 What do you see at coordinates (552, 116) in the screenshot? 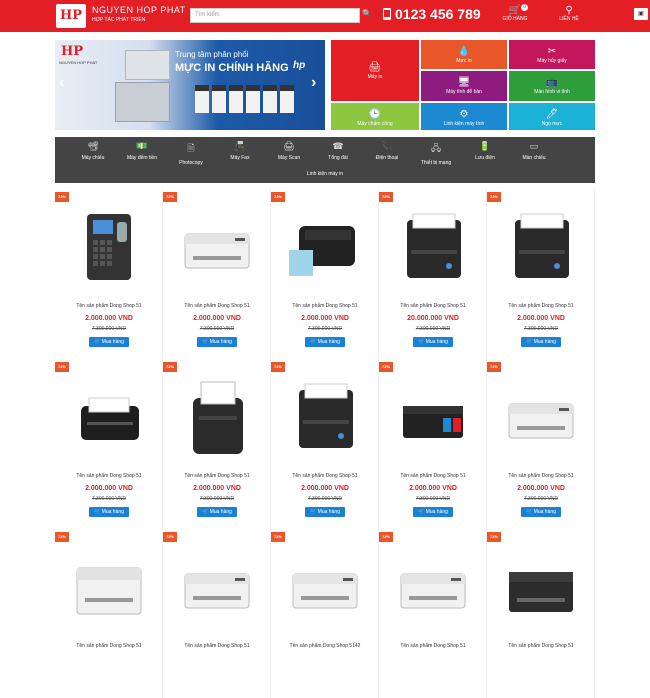
I see `category-tile: 🖊 Ngọ mực` at bounding box center [552, 116].